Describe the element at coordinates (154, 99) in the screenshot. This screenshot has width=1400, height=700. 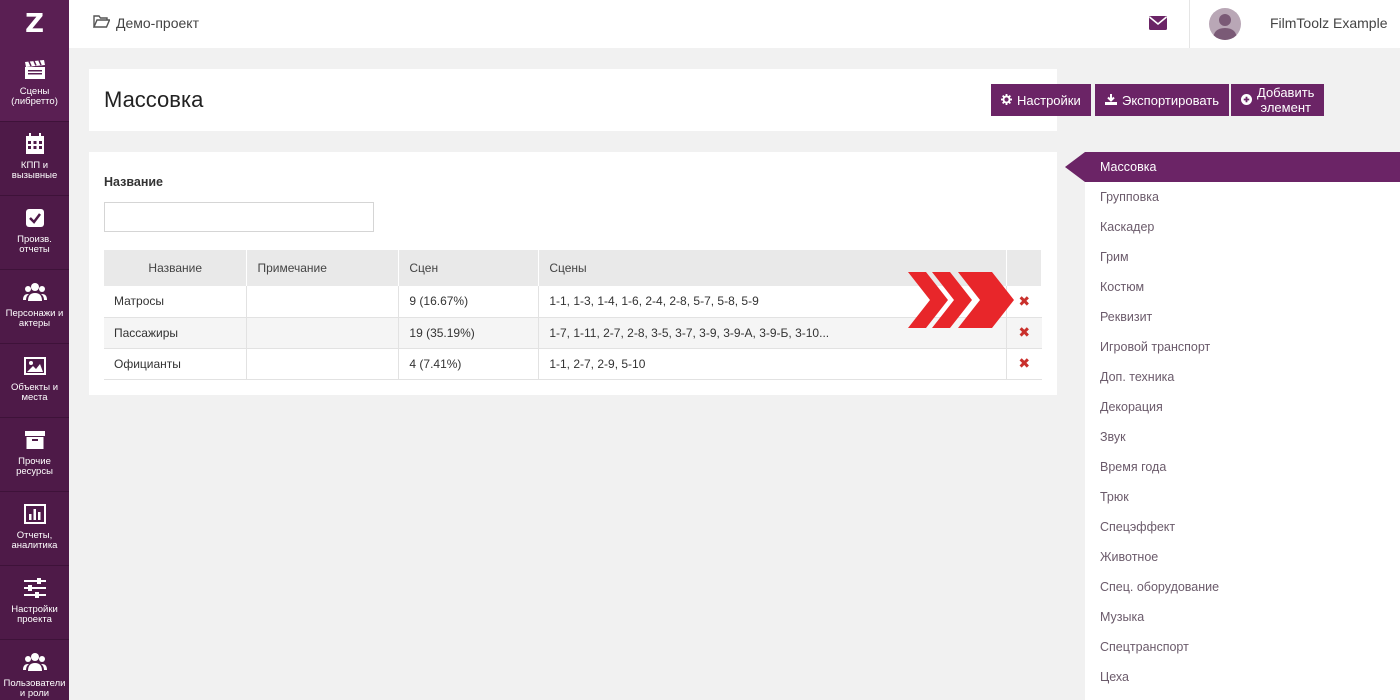
I see `page-title: Массовка` at that location.